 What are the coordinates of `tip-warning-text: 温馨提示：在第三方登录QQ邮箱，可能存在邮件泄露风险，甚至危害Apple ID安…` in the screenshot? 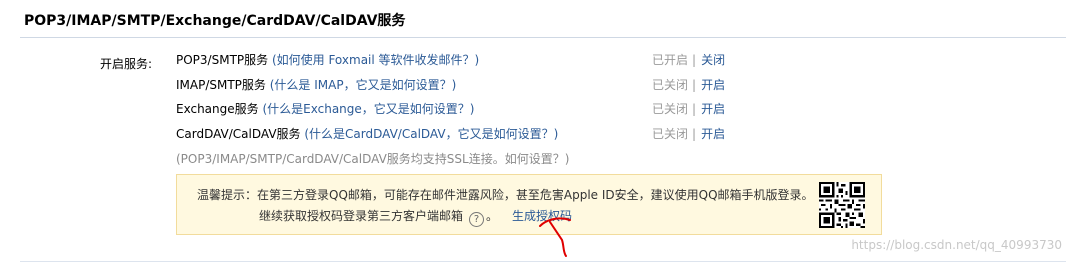 It's located at (505, 195).